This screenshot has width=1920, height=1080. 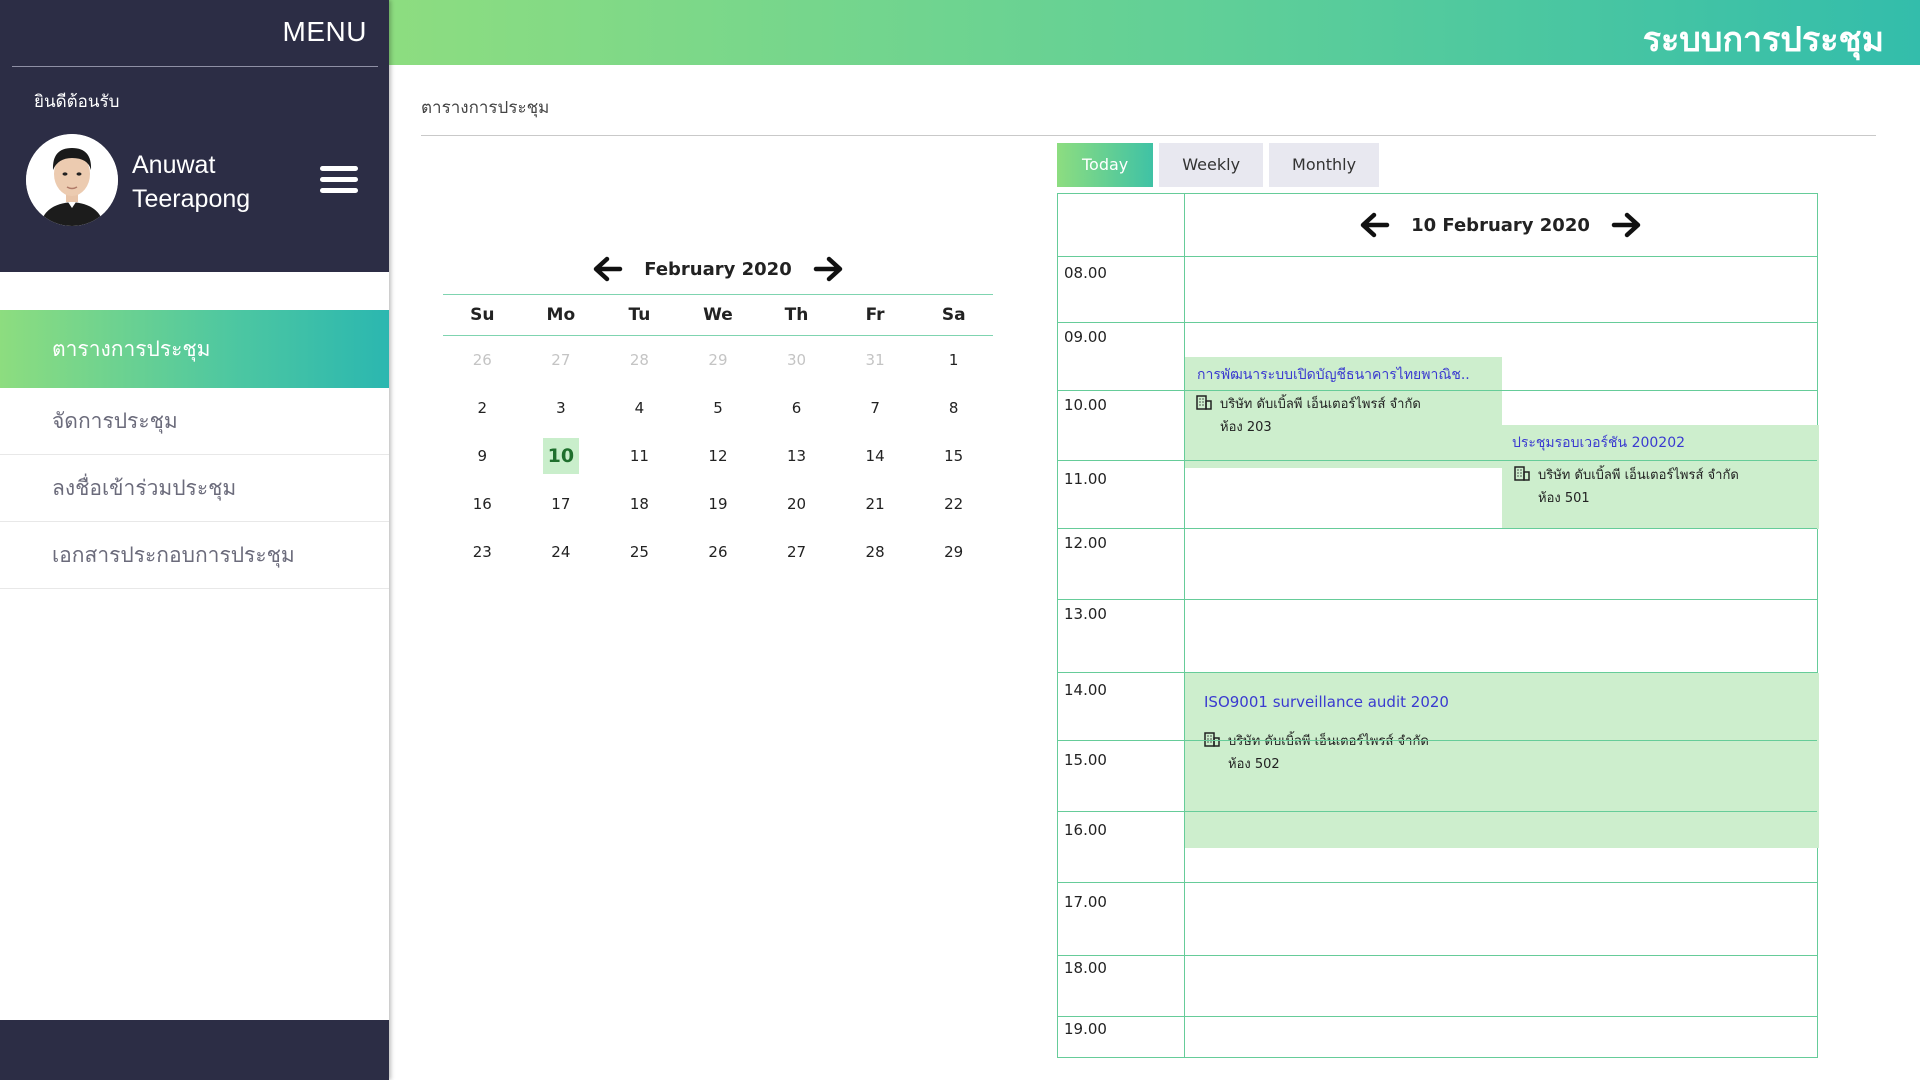 What do you see at coordinates (718, 408) in the screenshot?
I see `calendar-day: 5` at bounding box center [718, 408].